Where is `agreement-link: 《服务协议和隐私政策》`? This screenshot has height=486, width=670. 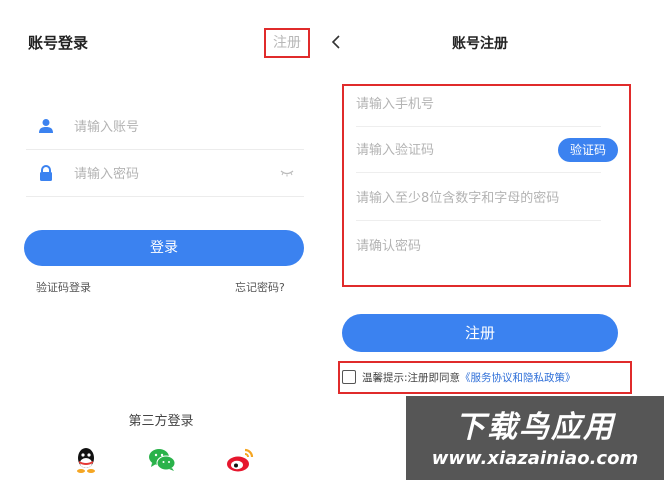 agreement-link: 《服务协议和隐私政策》 is located at coordinates (518, 378).